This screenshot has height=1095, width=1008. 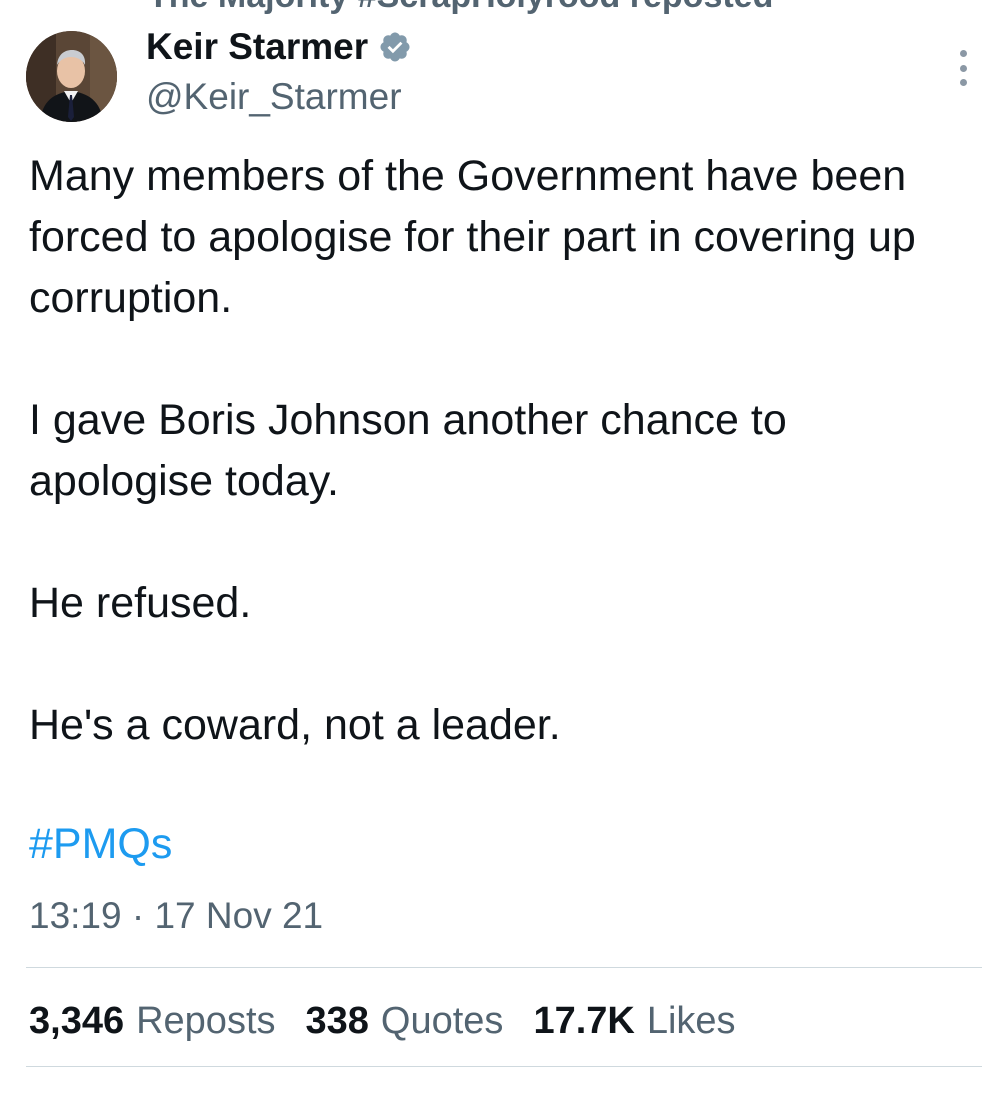 I want to click on verified-badge-icon, so click(x=395, y=47).